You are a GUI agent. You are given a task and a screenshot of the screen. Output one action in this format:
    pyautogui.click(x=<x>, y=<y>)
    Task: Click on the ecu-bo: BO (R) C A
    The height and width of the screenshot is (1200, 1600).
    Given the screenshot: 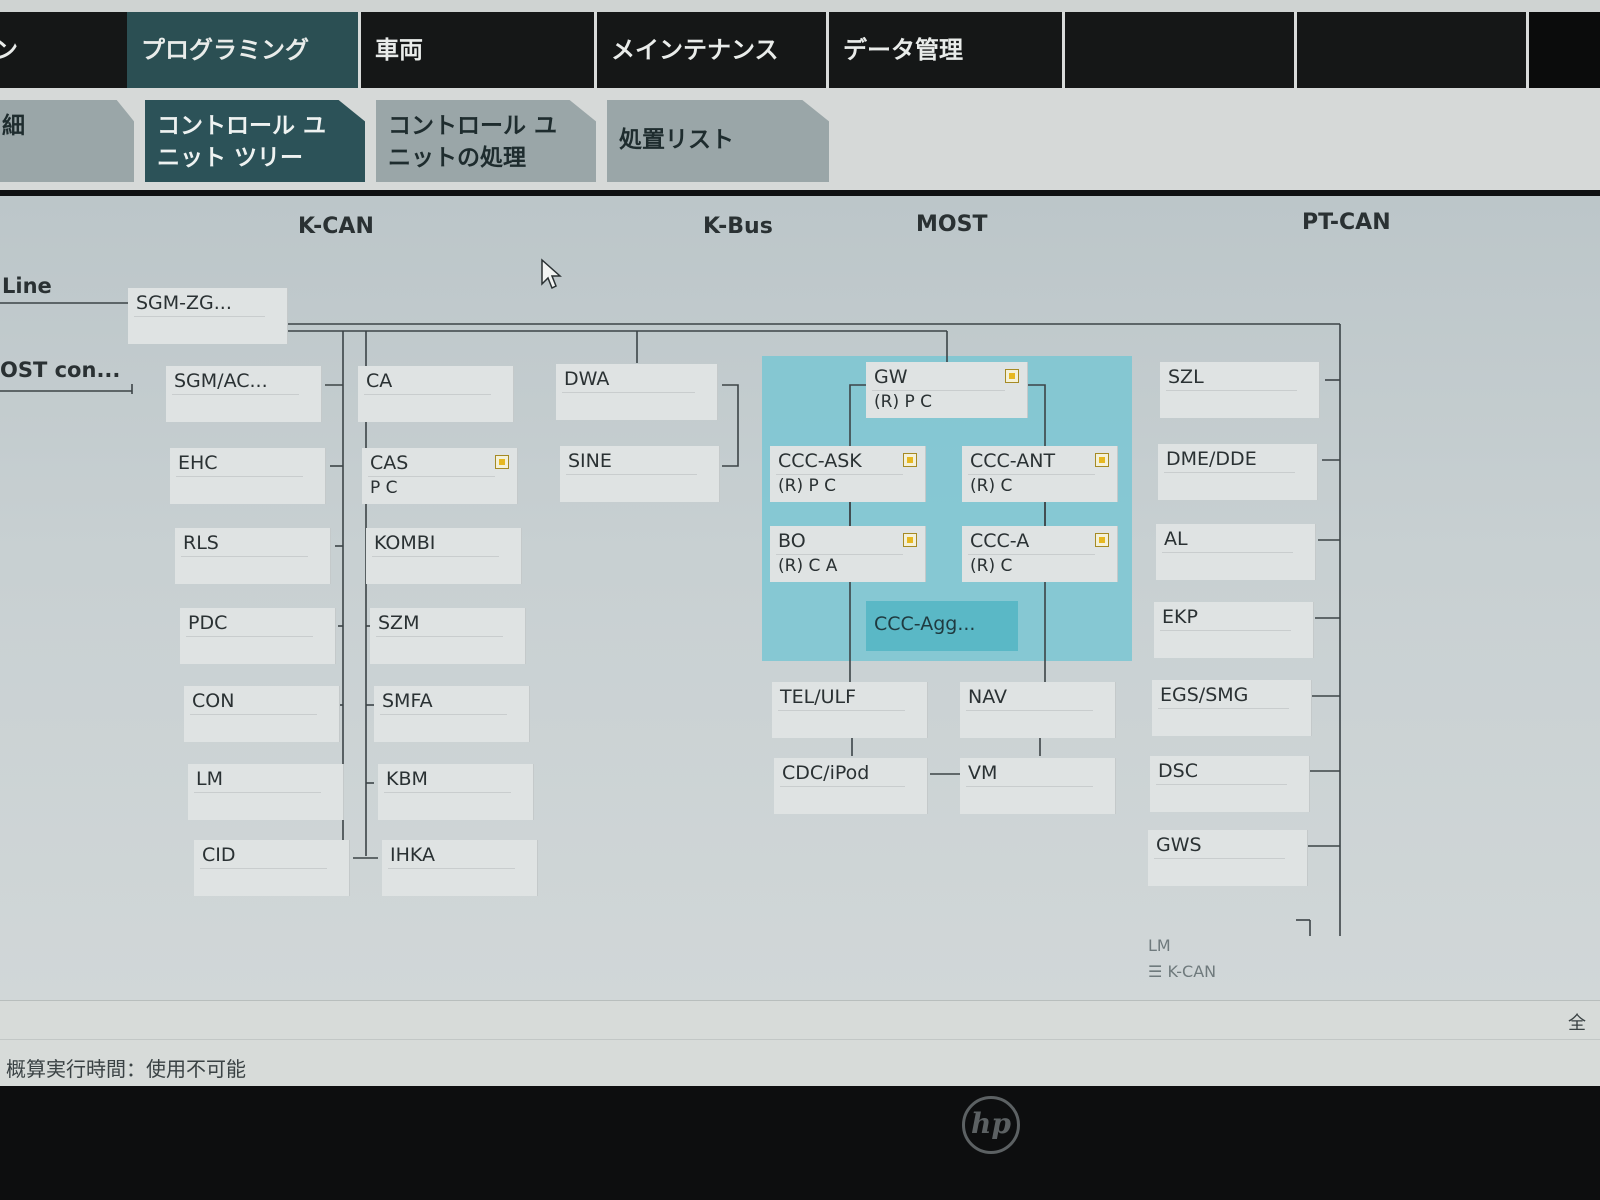 What is the action you would take?
    pyautogui.click(x=848, y=554)
    